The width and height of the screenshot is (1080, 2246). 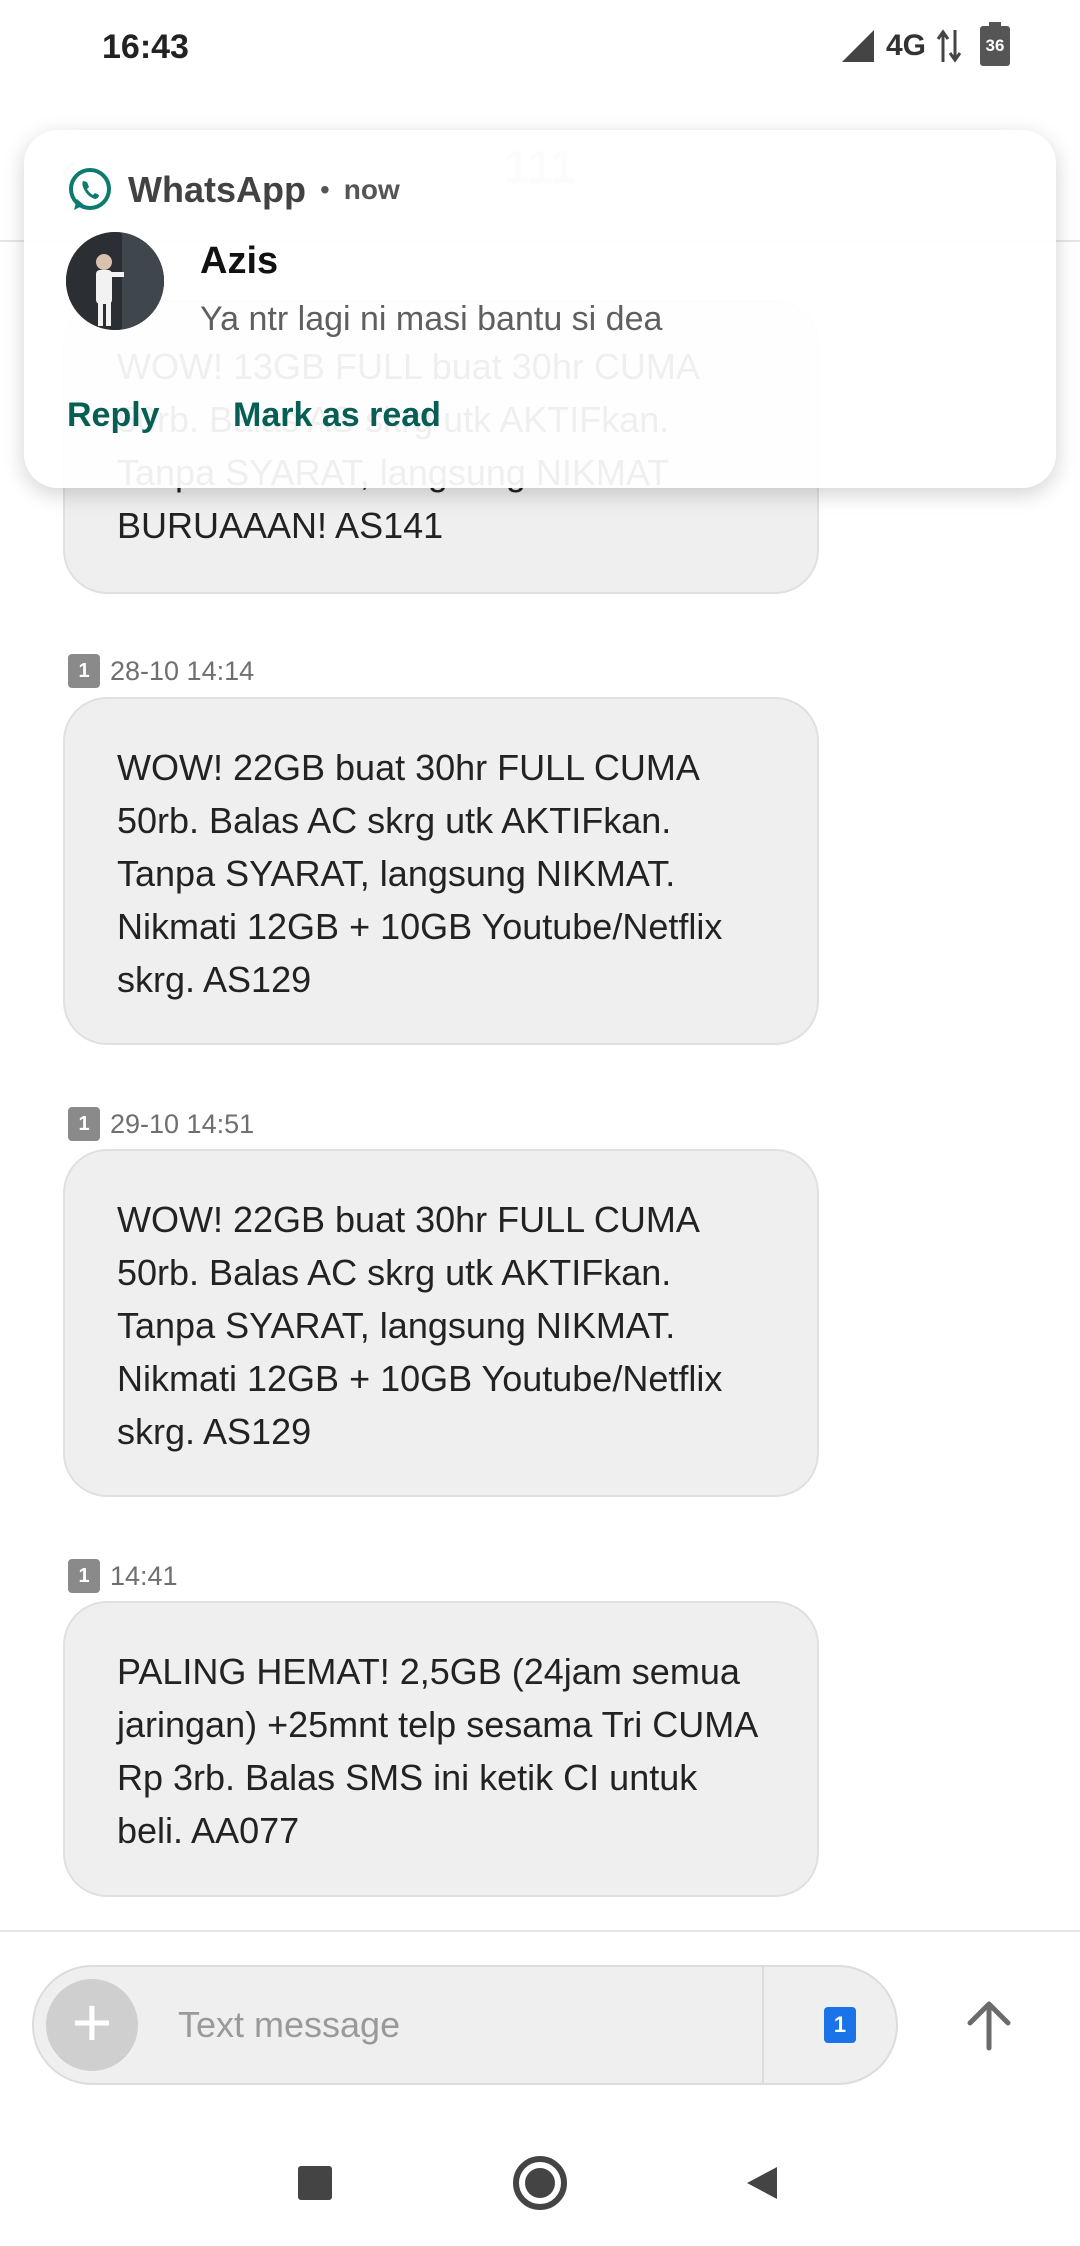 I want to click on data-arrows-icon, so click(x=949, y=46).